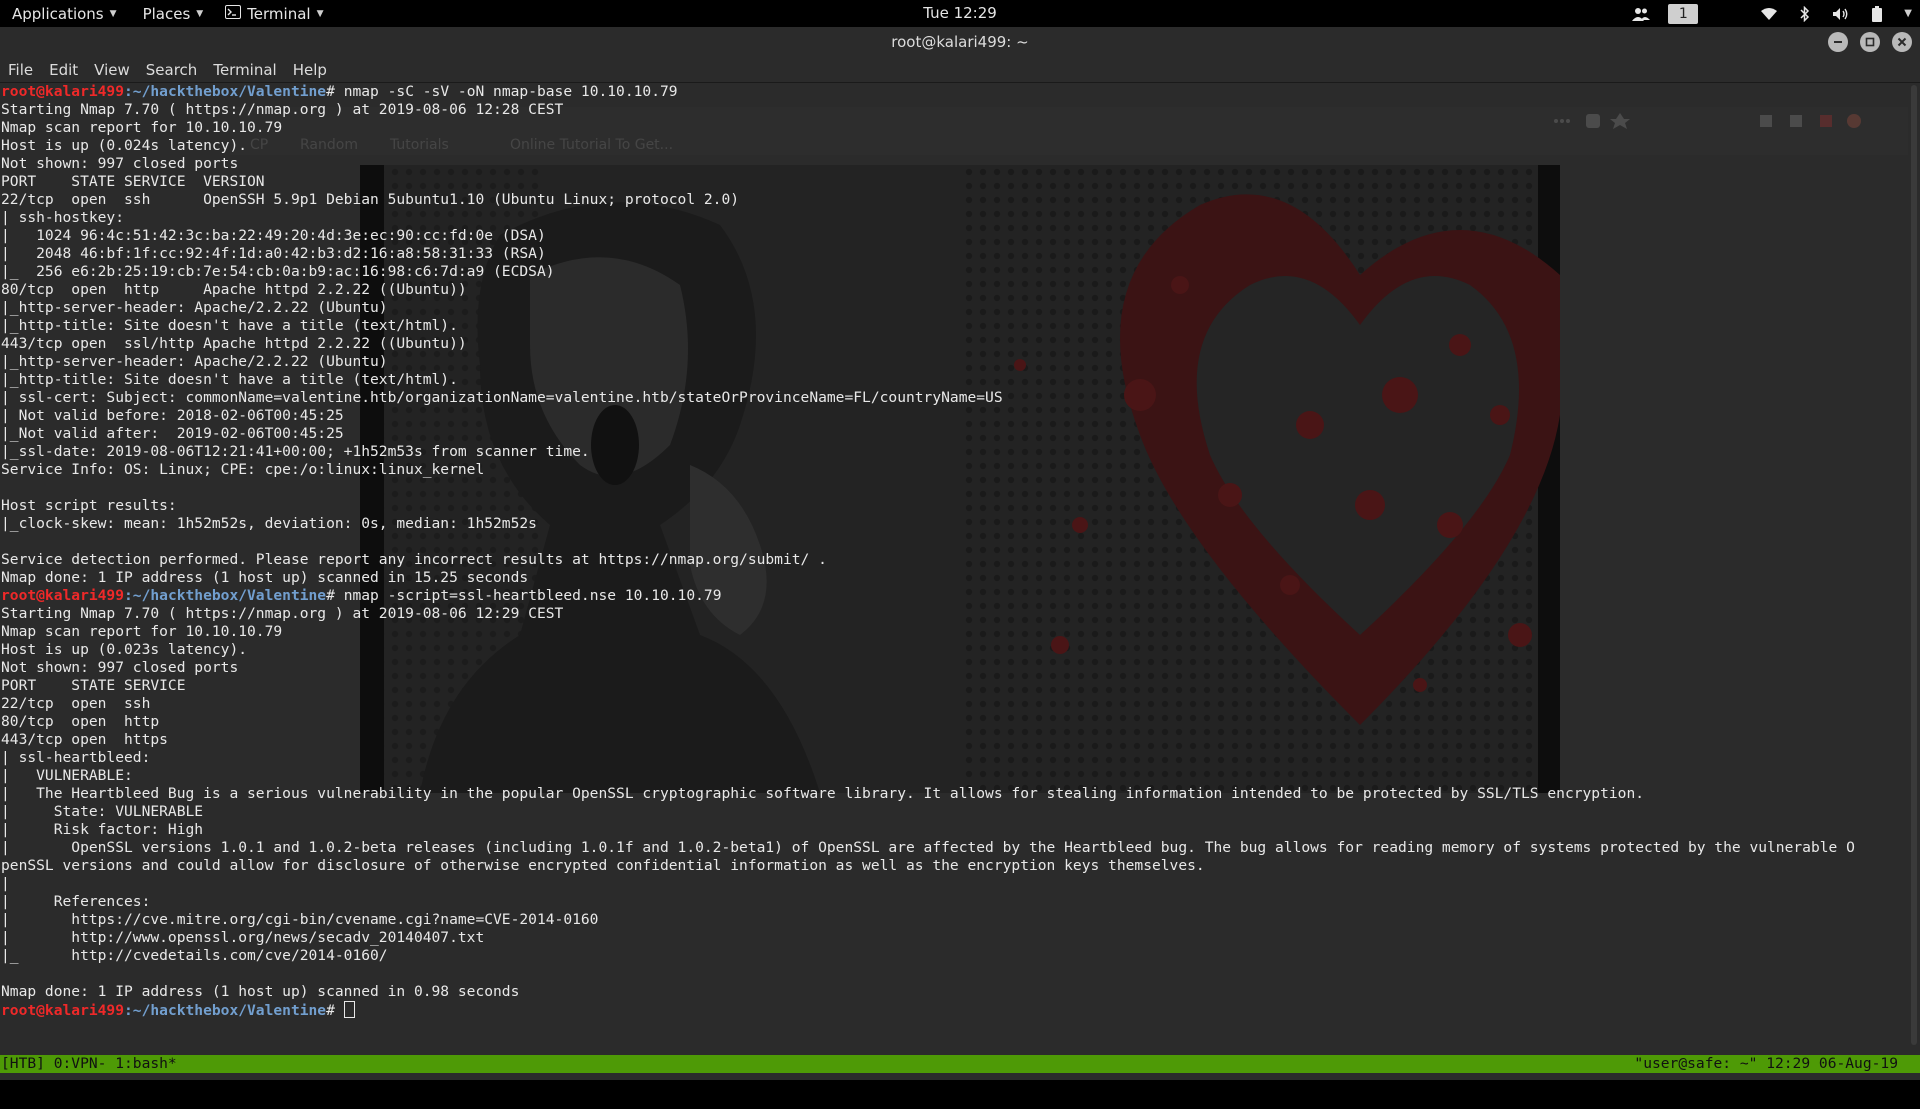  I want to click on output-line: | ssh-hostkey:, so click(67, 217).